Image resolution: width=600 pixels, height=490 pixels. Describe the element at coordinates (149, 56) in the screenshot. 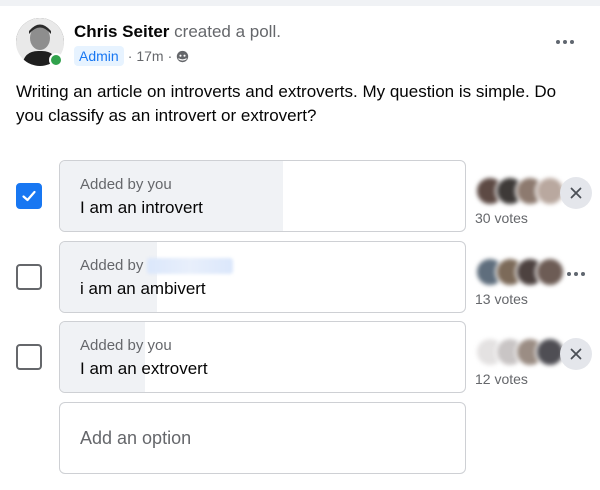

I see `post-timestamp: 17m` at that location.